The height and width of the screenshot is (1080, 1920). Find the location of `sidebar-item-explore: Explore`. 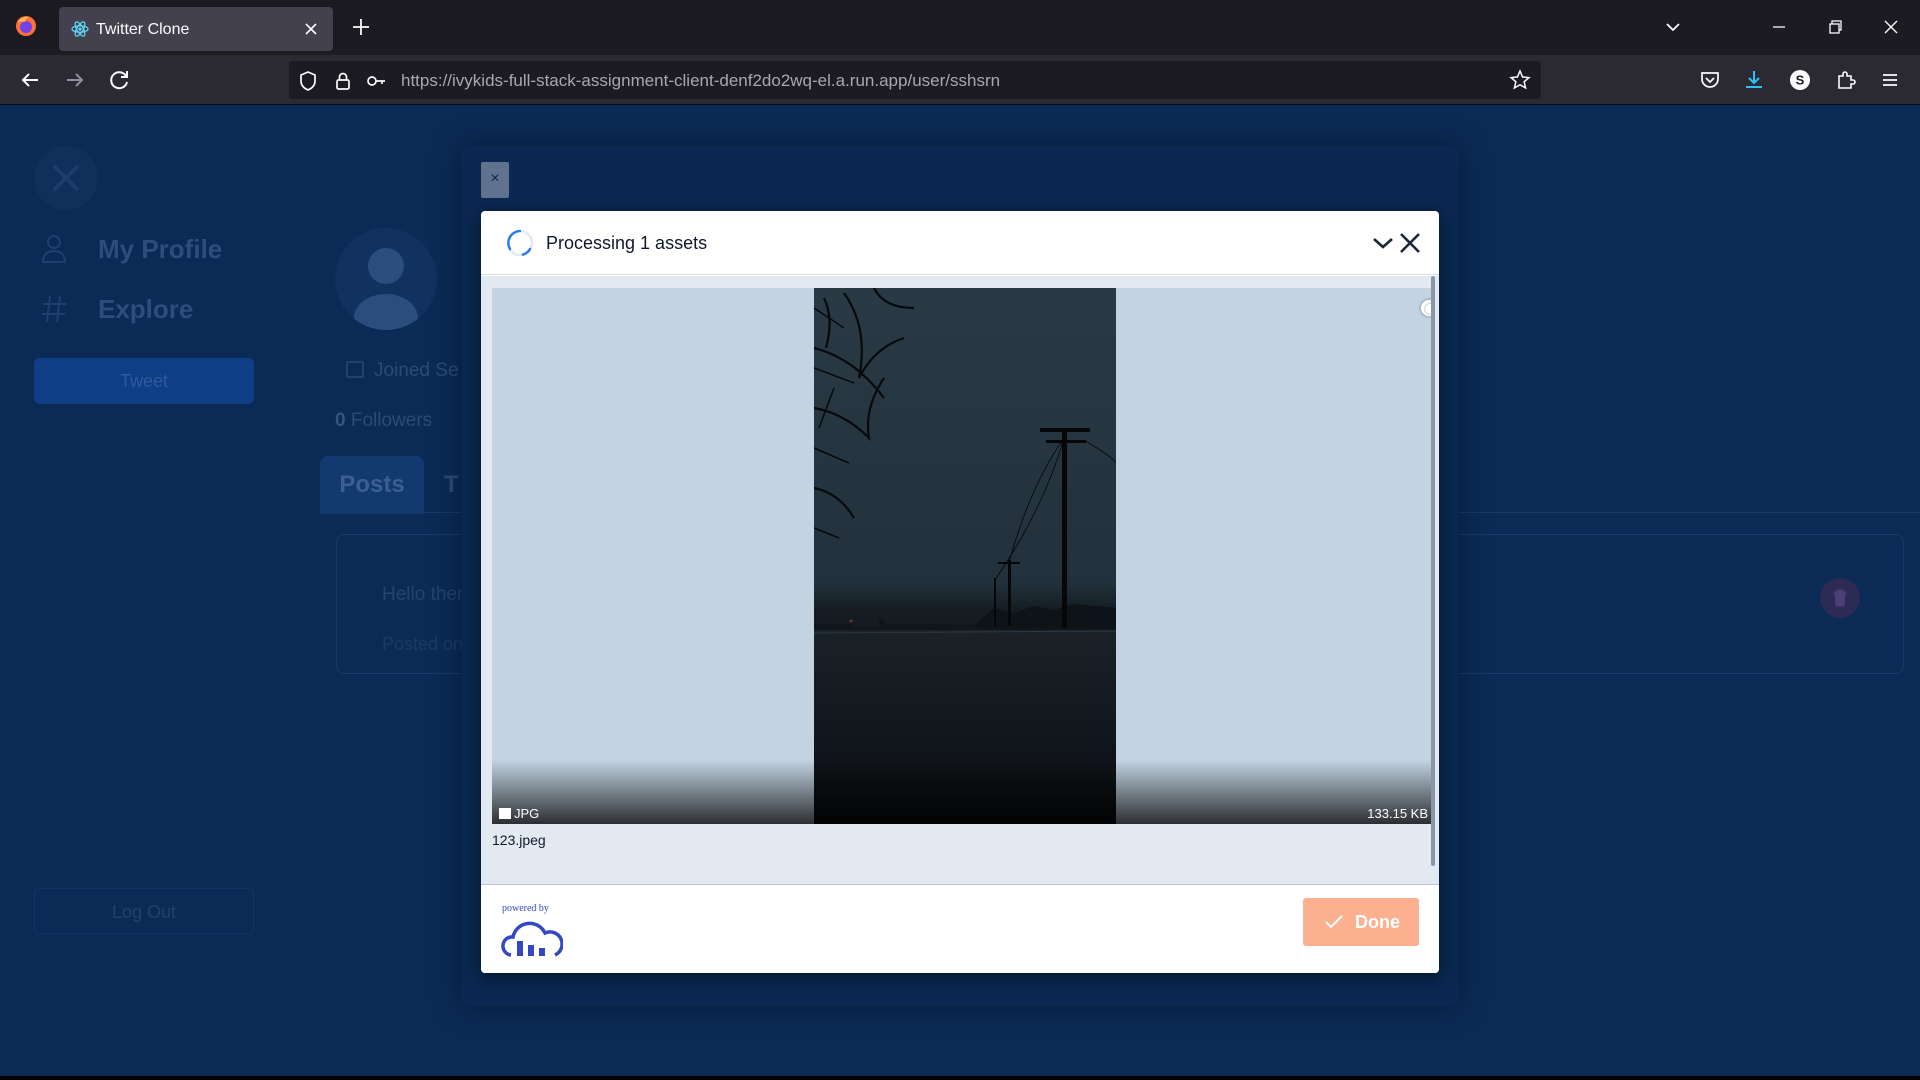

sidebar-item-explore: Explore is located at coordinates (116, 310).